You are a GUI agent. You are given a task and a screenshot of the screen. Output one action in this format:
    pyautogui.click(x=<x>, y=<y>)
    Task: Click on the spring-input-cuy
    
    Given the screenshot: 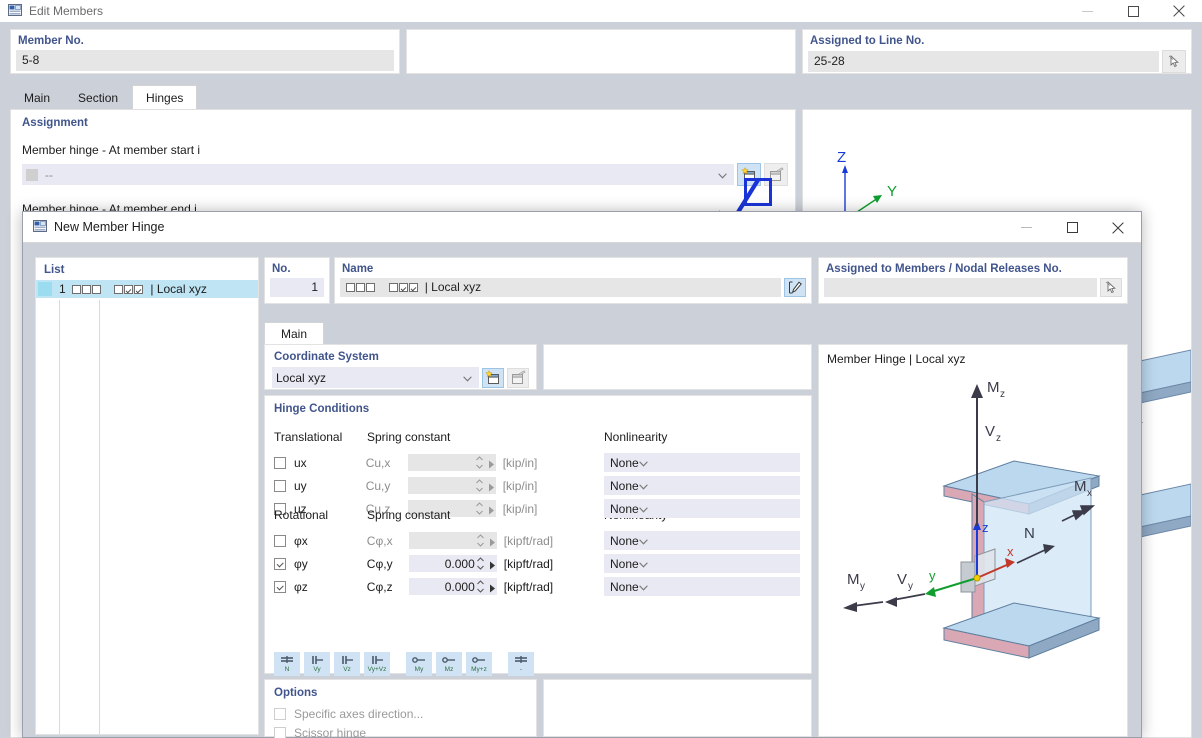 What is the action you would take?
    pyautogui.click(x=451, y=486)
    